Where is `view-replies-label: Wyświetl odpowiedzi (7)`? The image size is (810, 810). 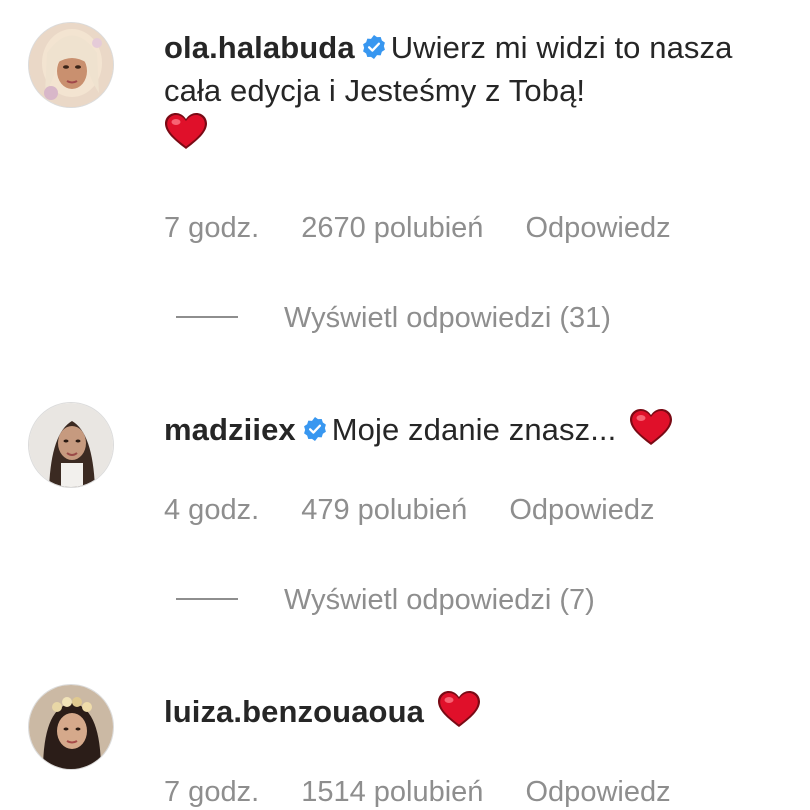 view-replies-label: Wyświetl odpowiedzi (7) is located at coordinates (439, 600).